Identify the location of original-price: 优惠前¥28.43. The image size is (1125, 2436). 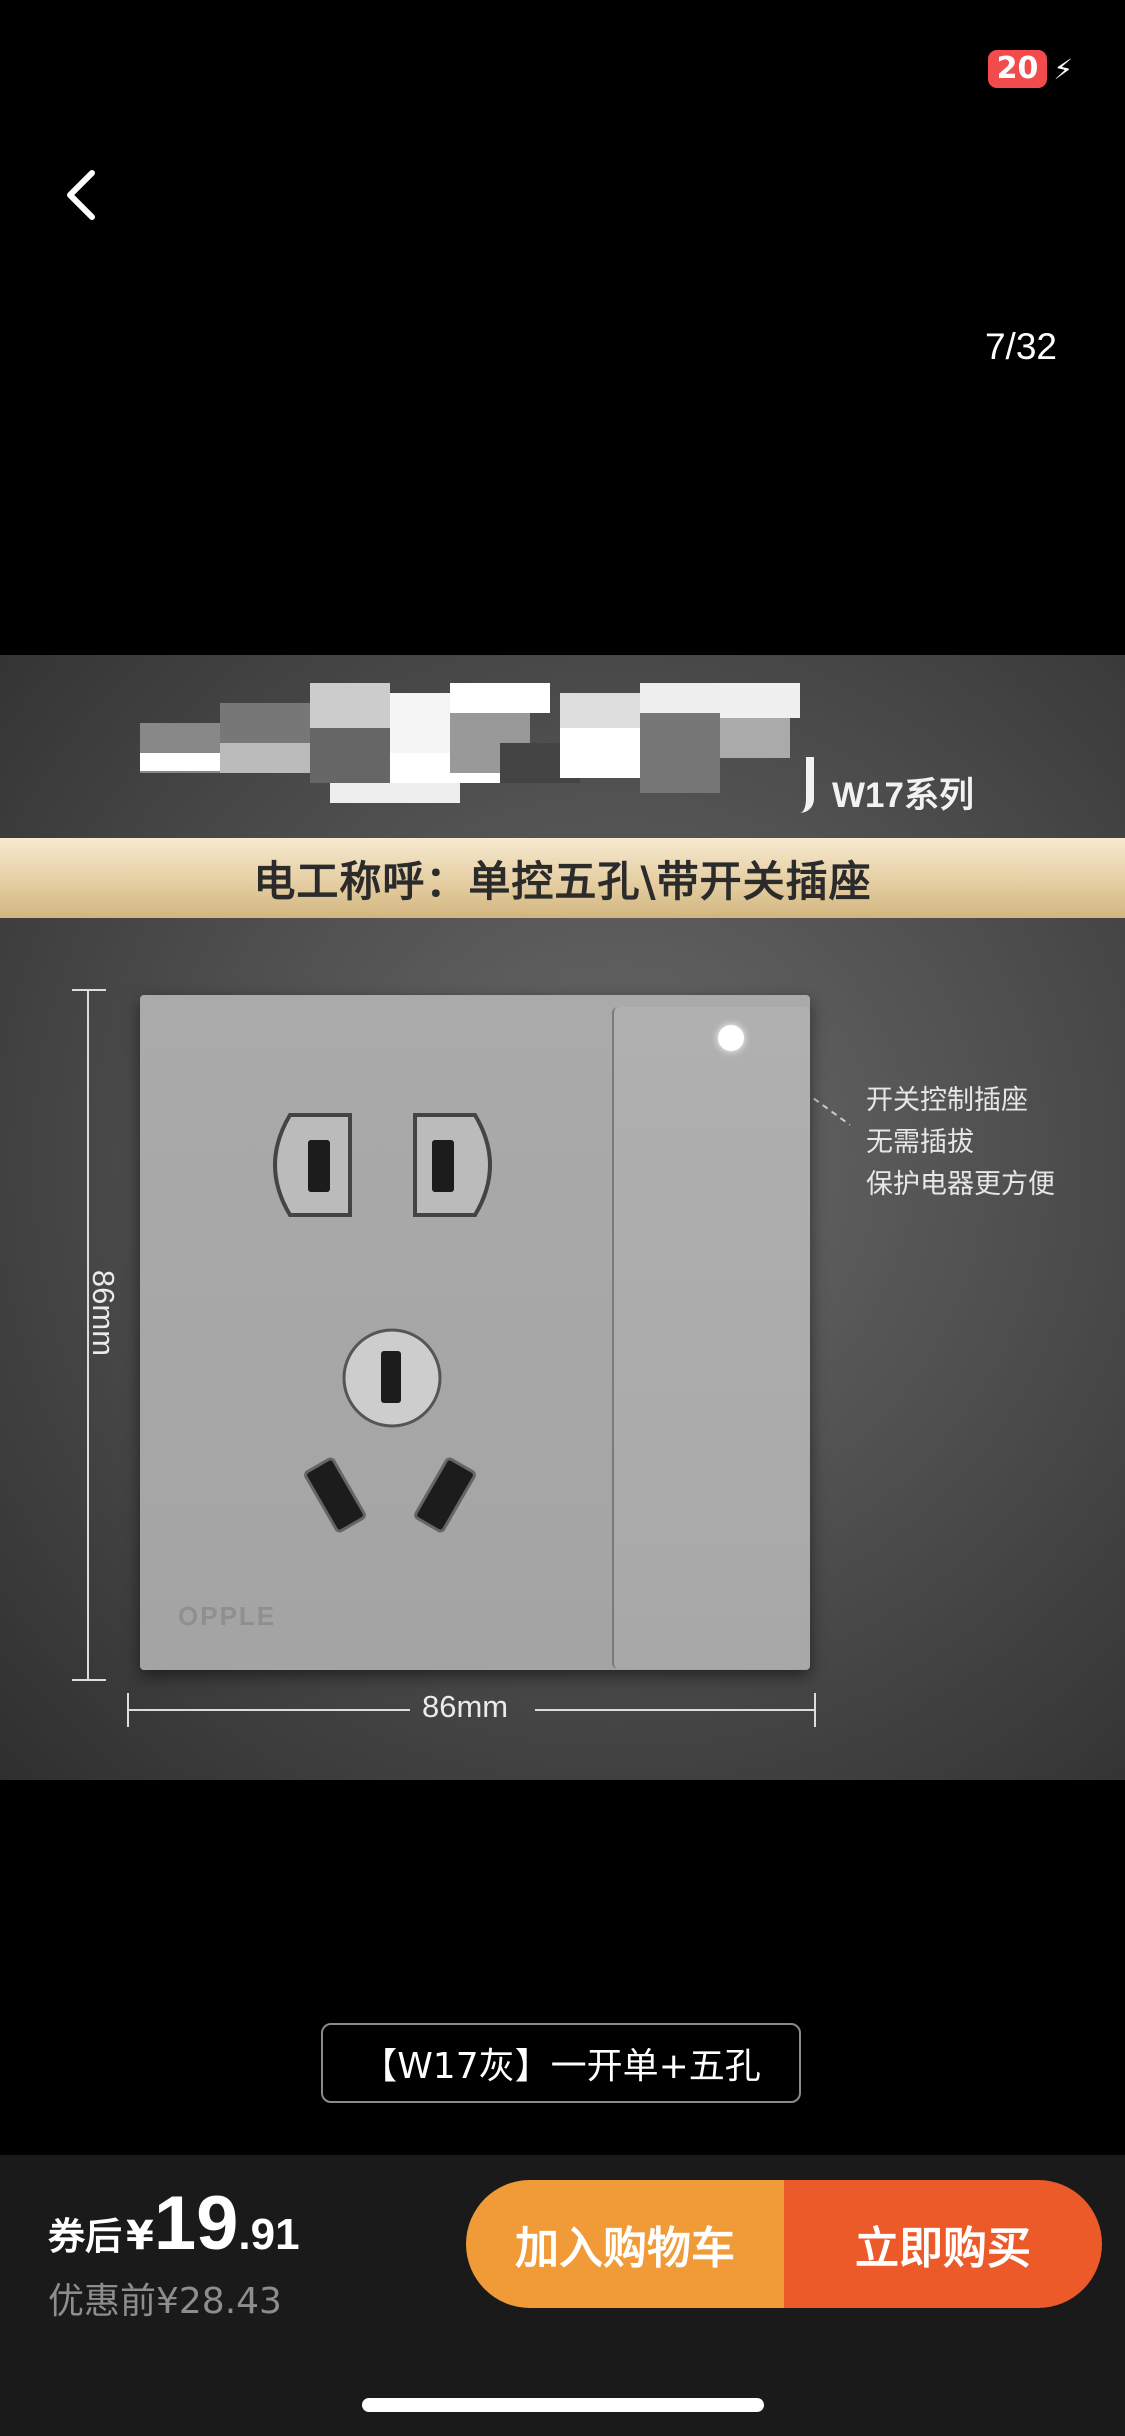
(165, 2301).